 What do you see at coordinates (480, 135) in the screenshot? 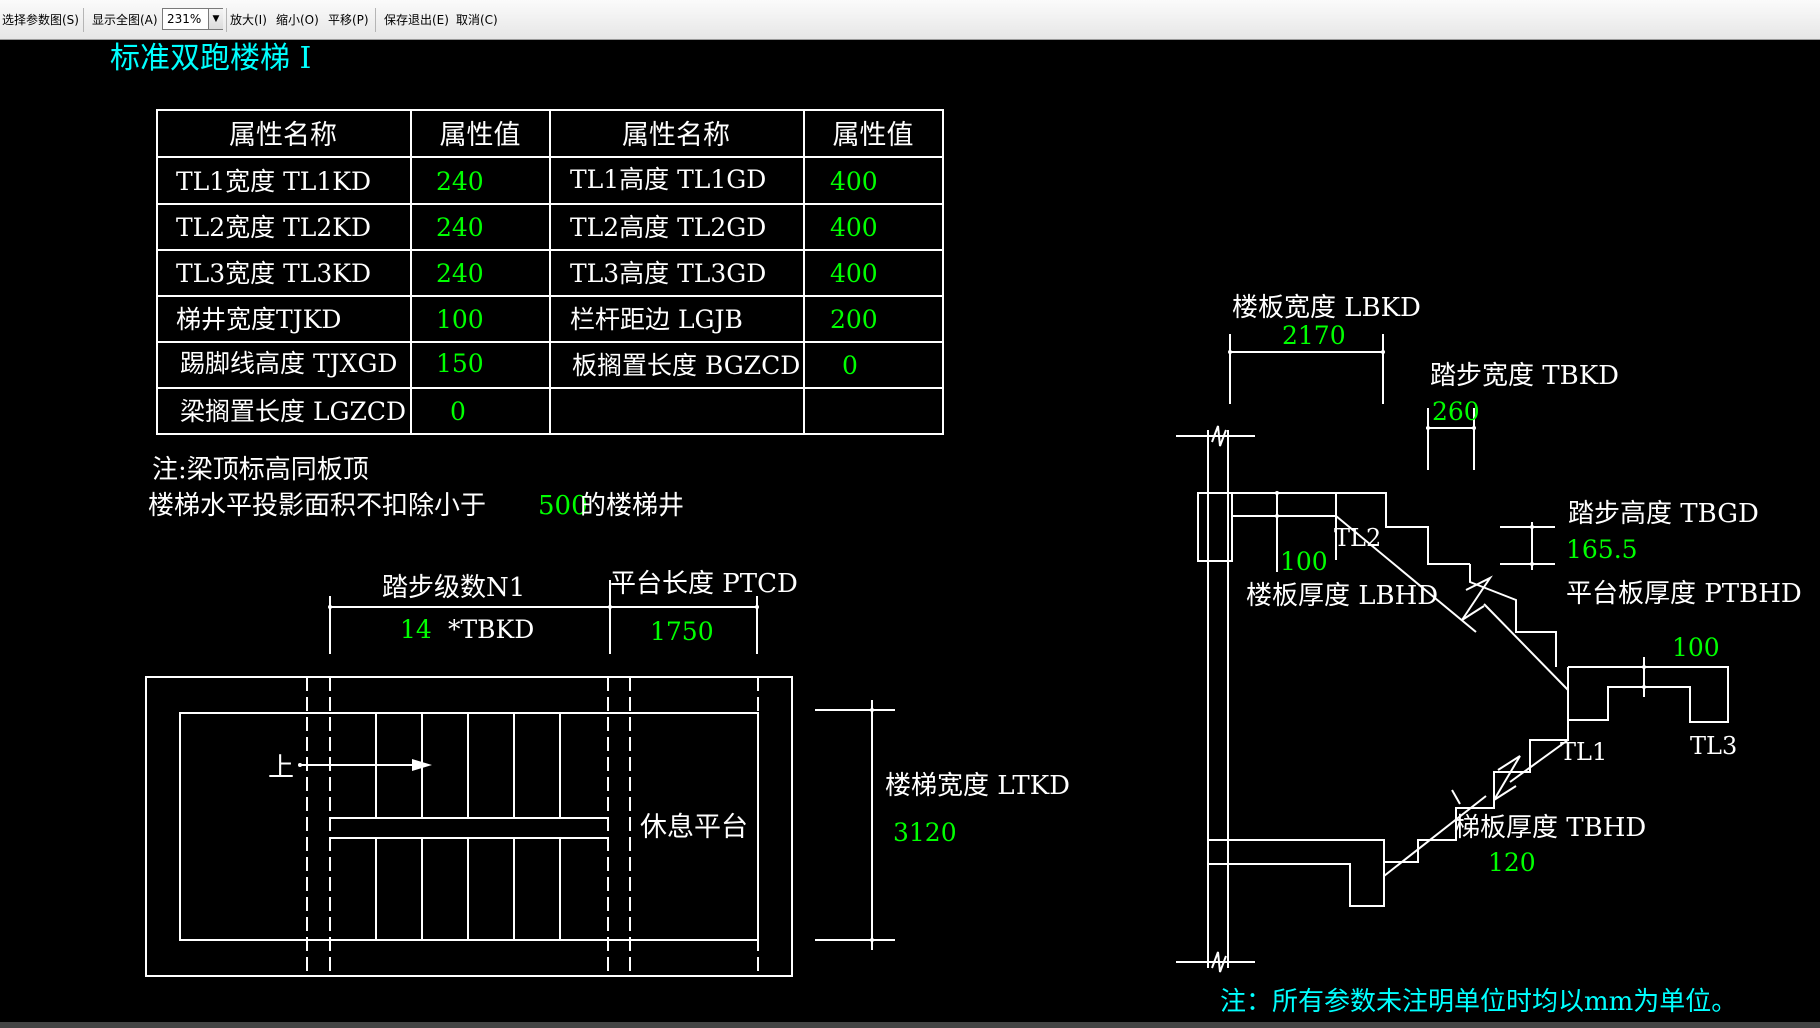
I see `table-header-value-1: 属性值` at bounding box center [480, 135].